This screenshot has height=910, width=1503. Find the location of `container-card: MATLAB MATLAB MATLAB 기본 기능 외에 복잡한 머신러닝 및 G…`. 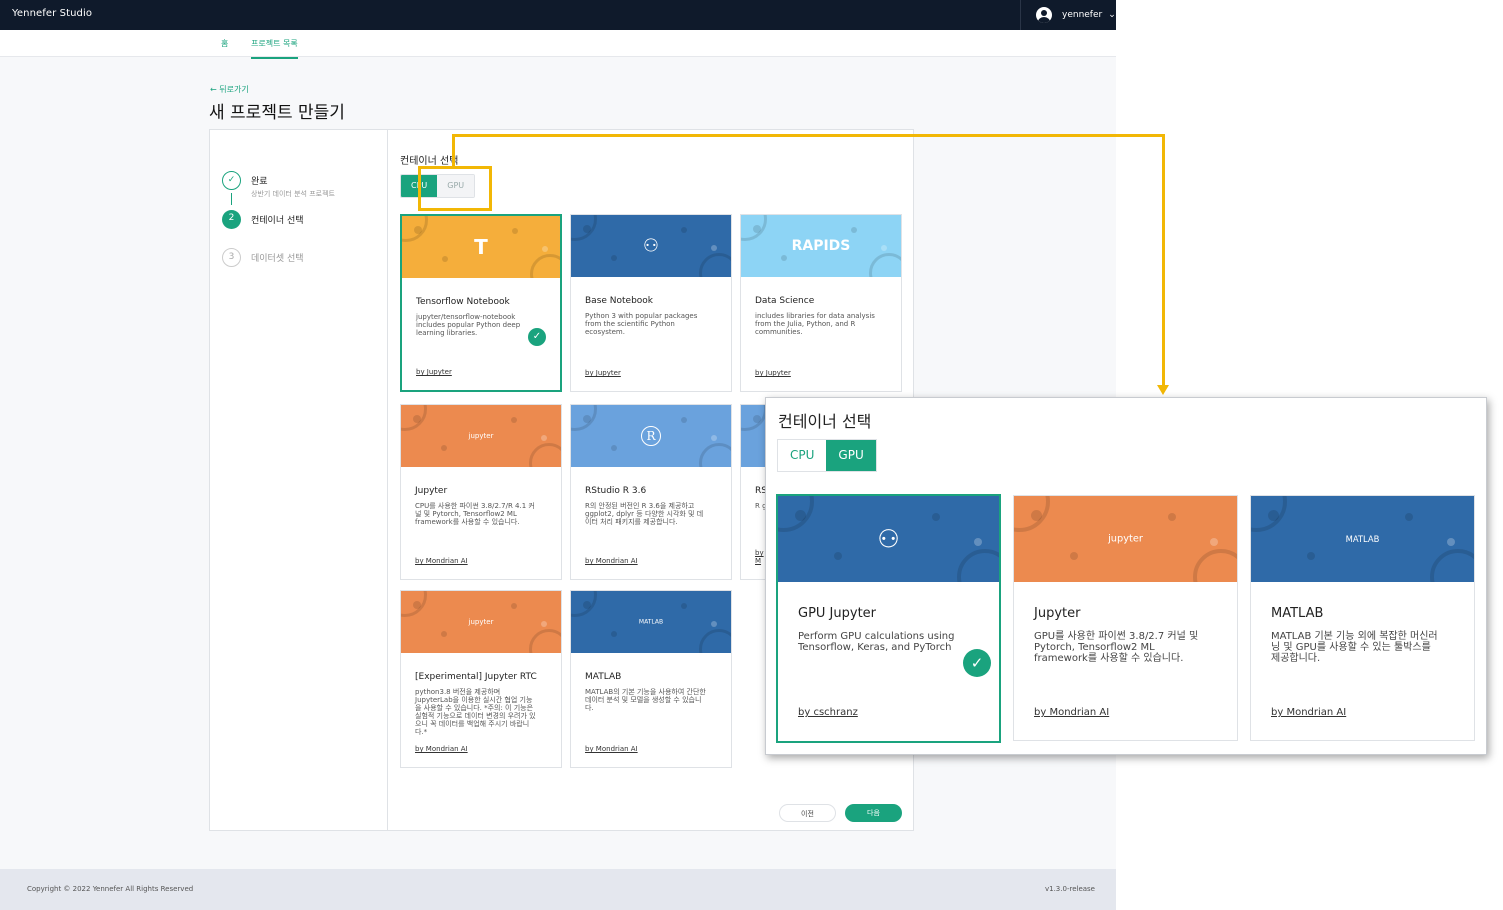

container-card: MATLAB MATLAB MATLAB 기본 기능 외에 복잡한 머신러닝 및 G… is located at coordinates (1362, 618).